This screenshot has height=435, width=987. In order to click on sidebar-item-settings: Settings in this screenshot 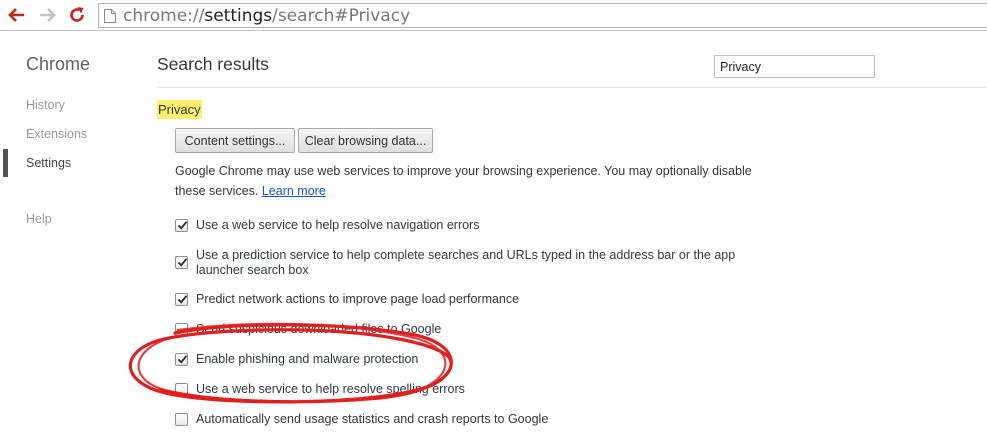, I will do `click(48, 163)`.